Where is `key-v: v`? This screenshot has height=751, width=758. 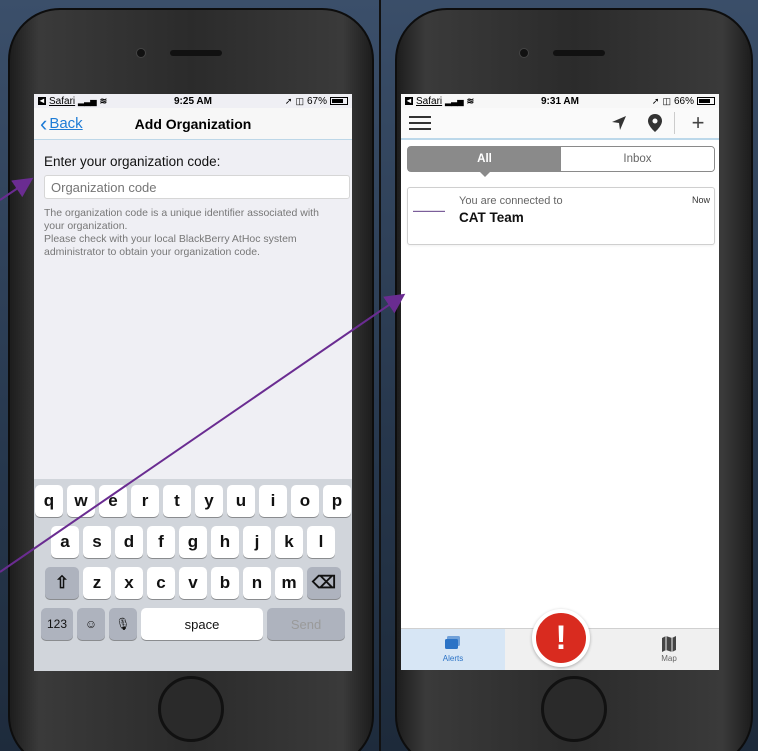
key-v: v is located at coordinates (193, 583).